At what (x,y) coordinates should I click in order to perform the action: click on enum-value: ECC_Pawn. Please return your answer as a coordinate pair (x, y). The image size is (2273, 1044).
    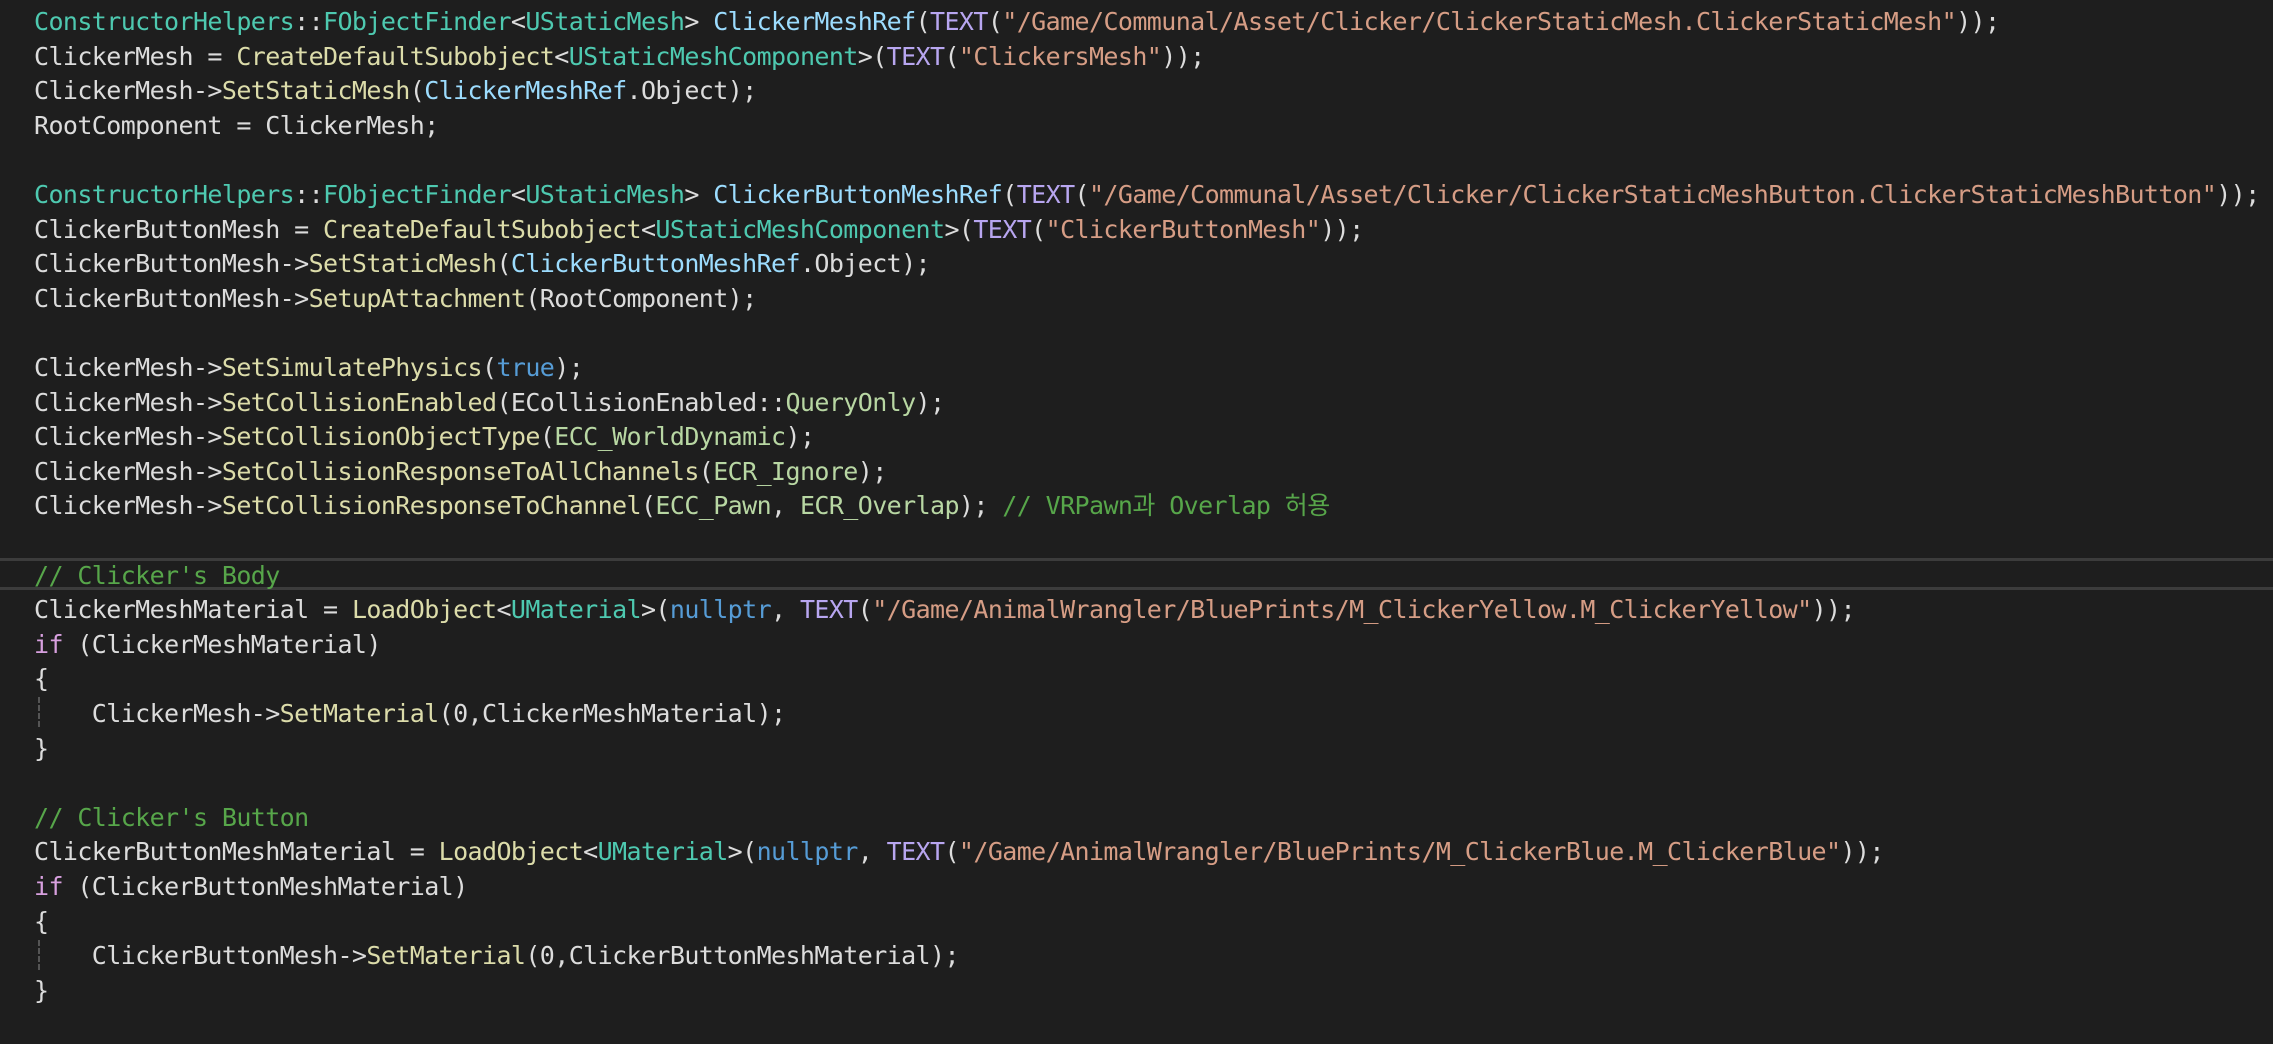
    Looking at the image, I should click on (713, 506).